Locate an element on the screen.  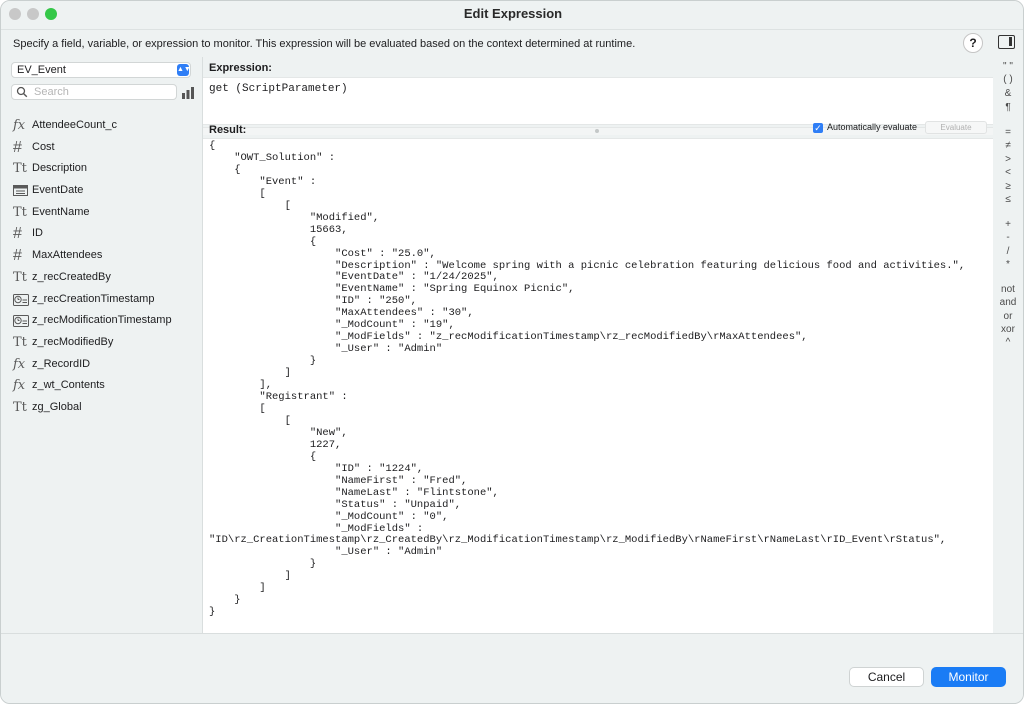
field-item: Tt zg_Global is located at coordinates (102, 408).